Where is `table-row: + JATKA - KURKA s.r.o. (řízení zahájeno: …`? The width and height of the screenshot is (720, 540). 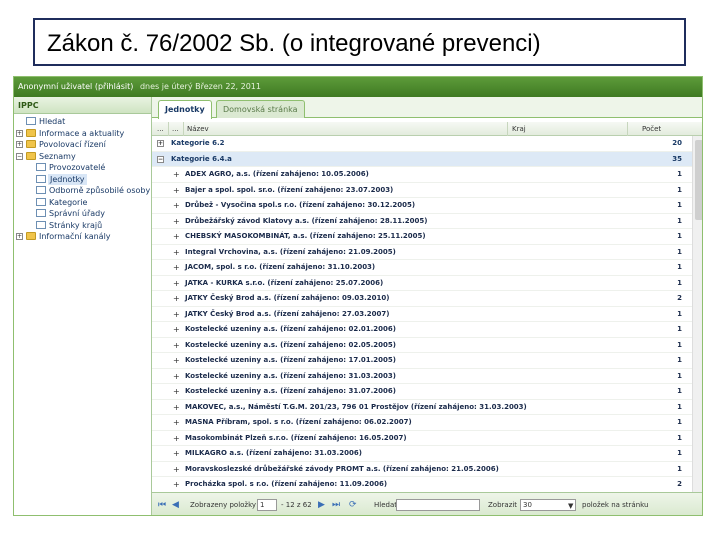 table-row: + JATKA - KURKA s.r.o. (řízení zahájeno: … is located at coordinates (427, 283).